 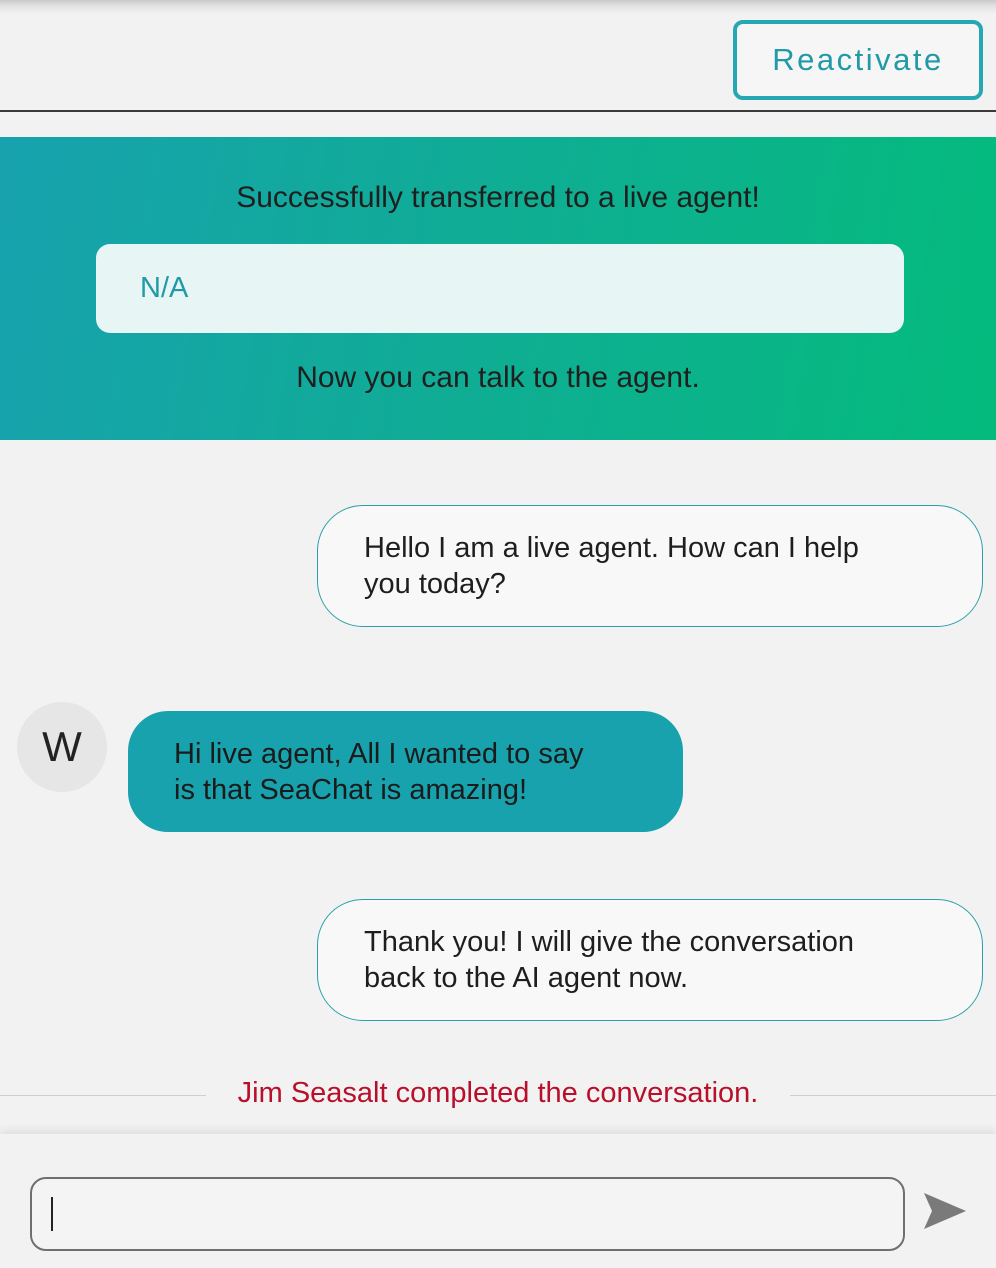 I want to click on banner-subtitle: Now you can talk to the agent., so click(x=498, y=377).